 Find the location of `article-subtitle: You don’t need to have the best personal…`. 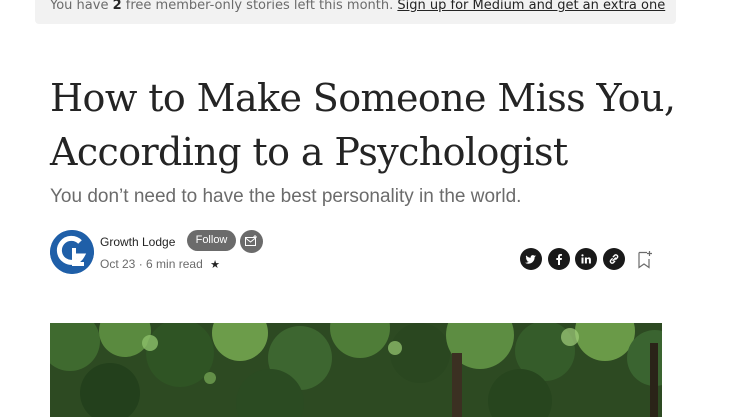

article-subtitle: You don’t need to have the best personal… is located at coordinates (286, 196).